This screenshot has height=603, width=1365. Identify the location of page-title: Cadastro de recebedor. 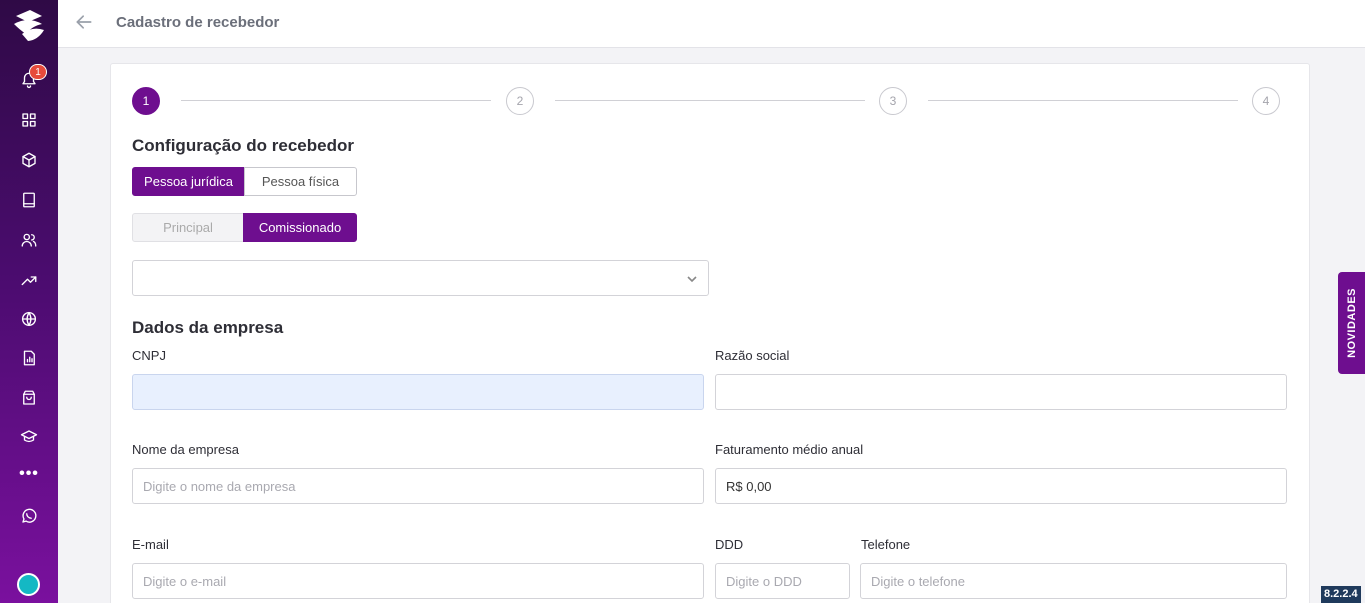
(198, 22).